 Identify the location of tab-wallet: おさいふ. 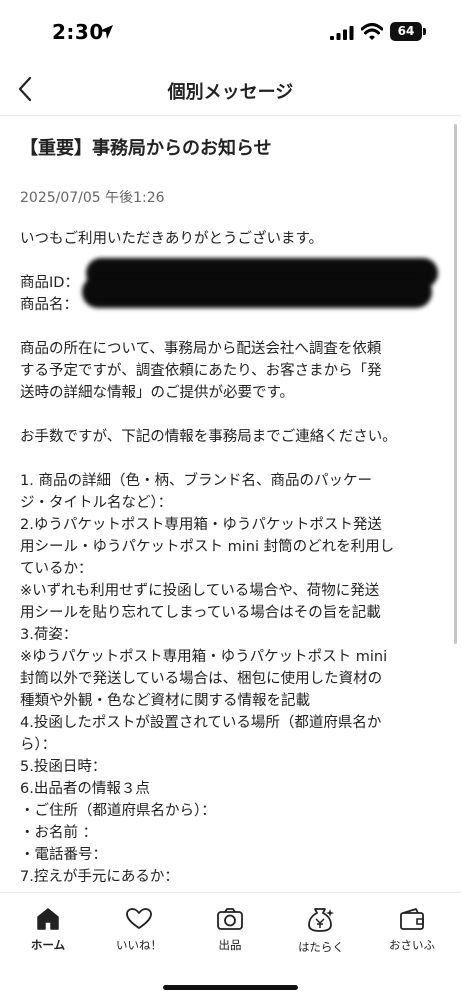
(412, 930).